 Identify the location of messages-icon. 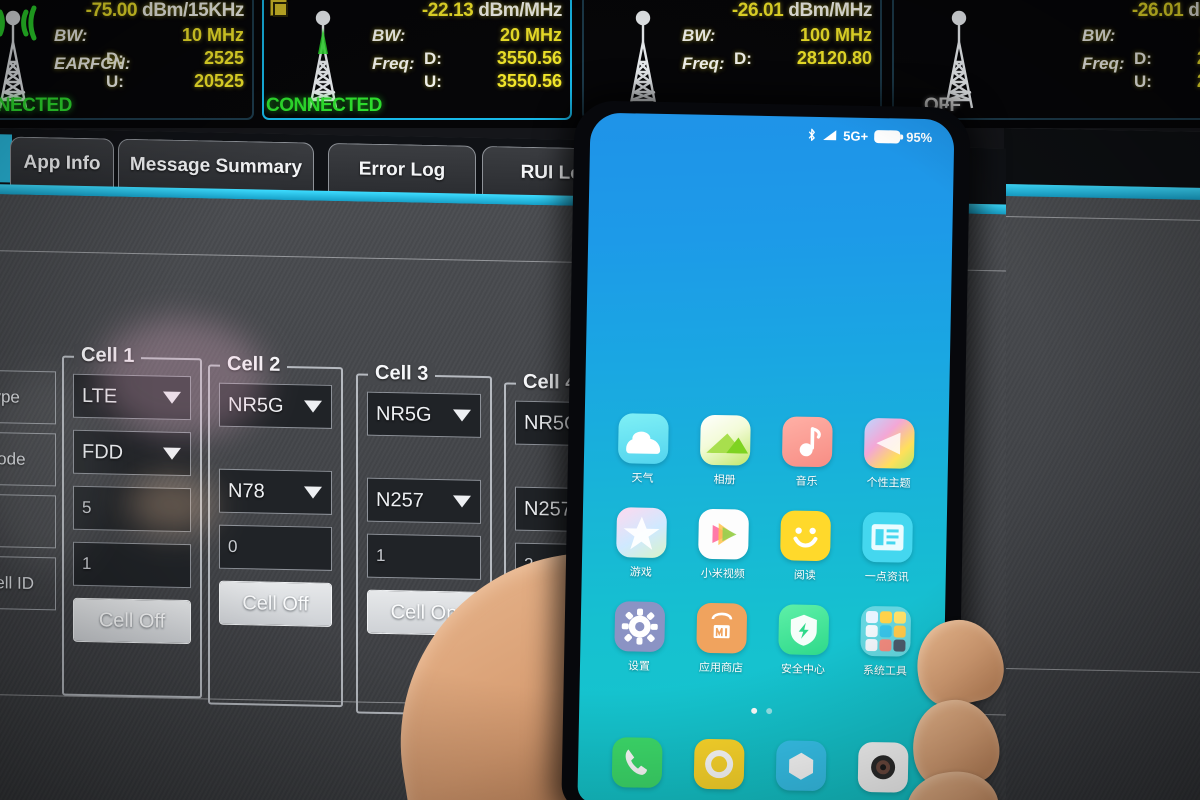
(719, 764).